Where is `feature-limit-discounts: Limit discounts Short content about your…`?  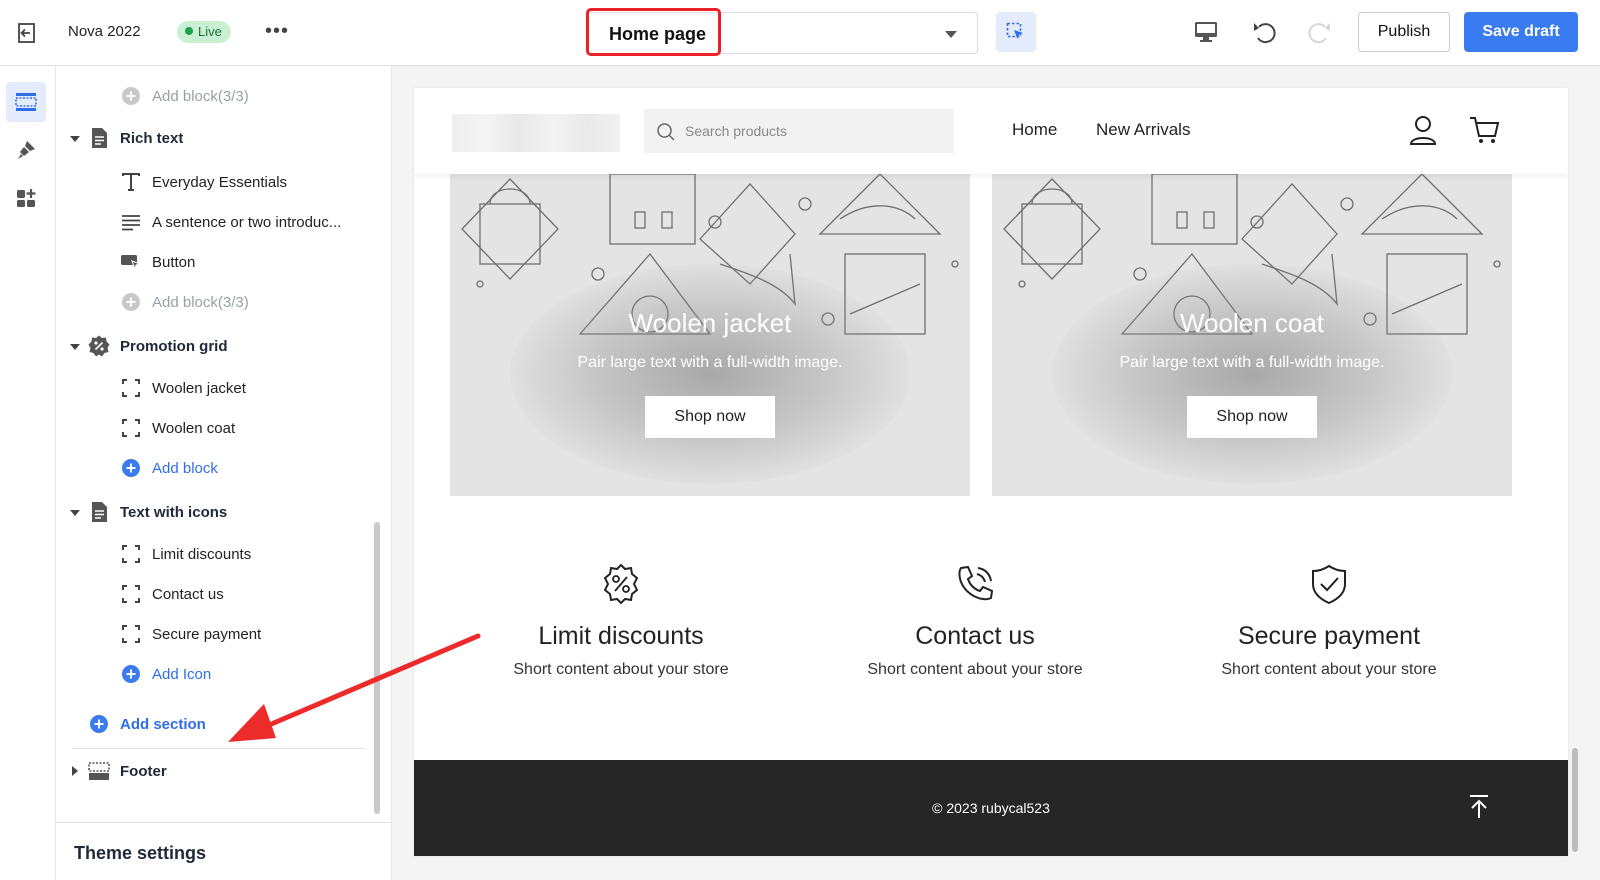 feature-limit-discounts: Limit discounts Short content about your… is located at coordinates (621, 620).